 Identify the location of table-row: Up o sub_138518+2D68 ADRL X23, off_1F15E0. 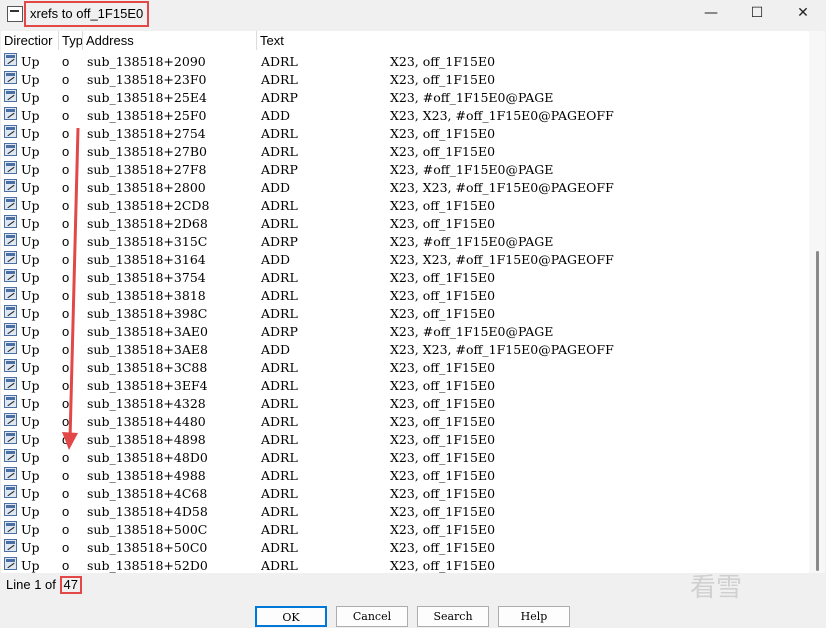
(405, 224).